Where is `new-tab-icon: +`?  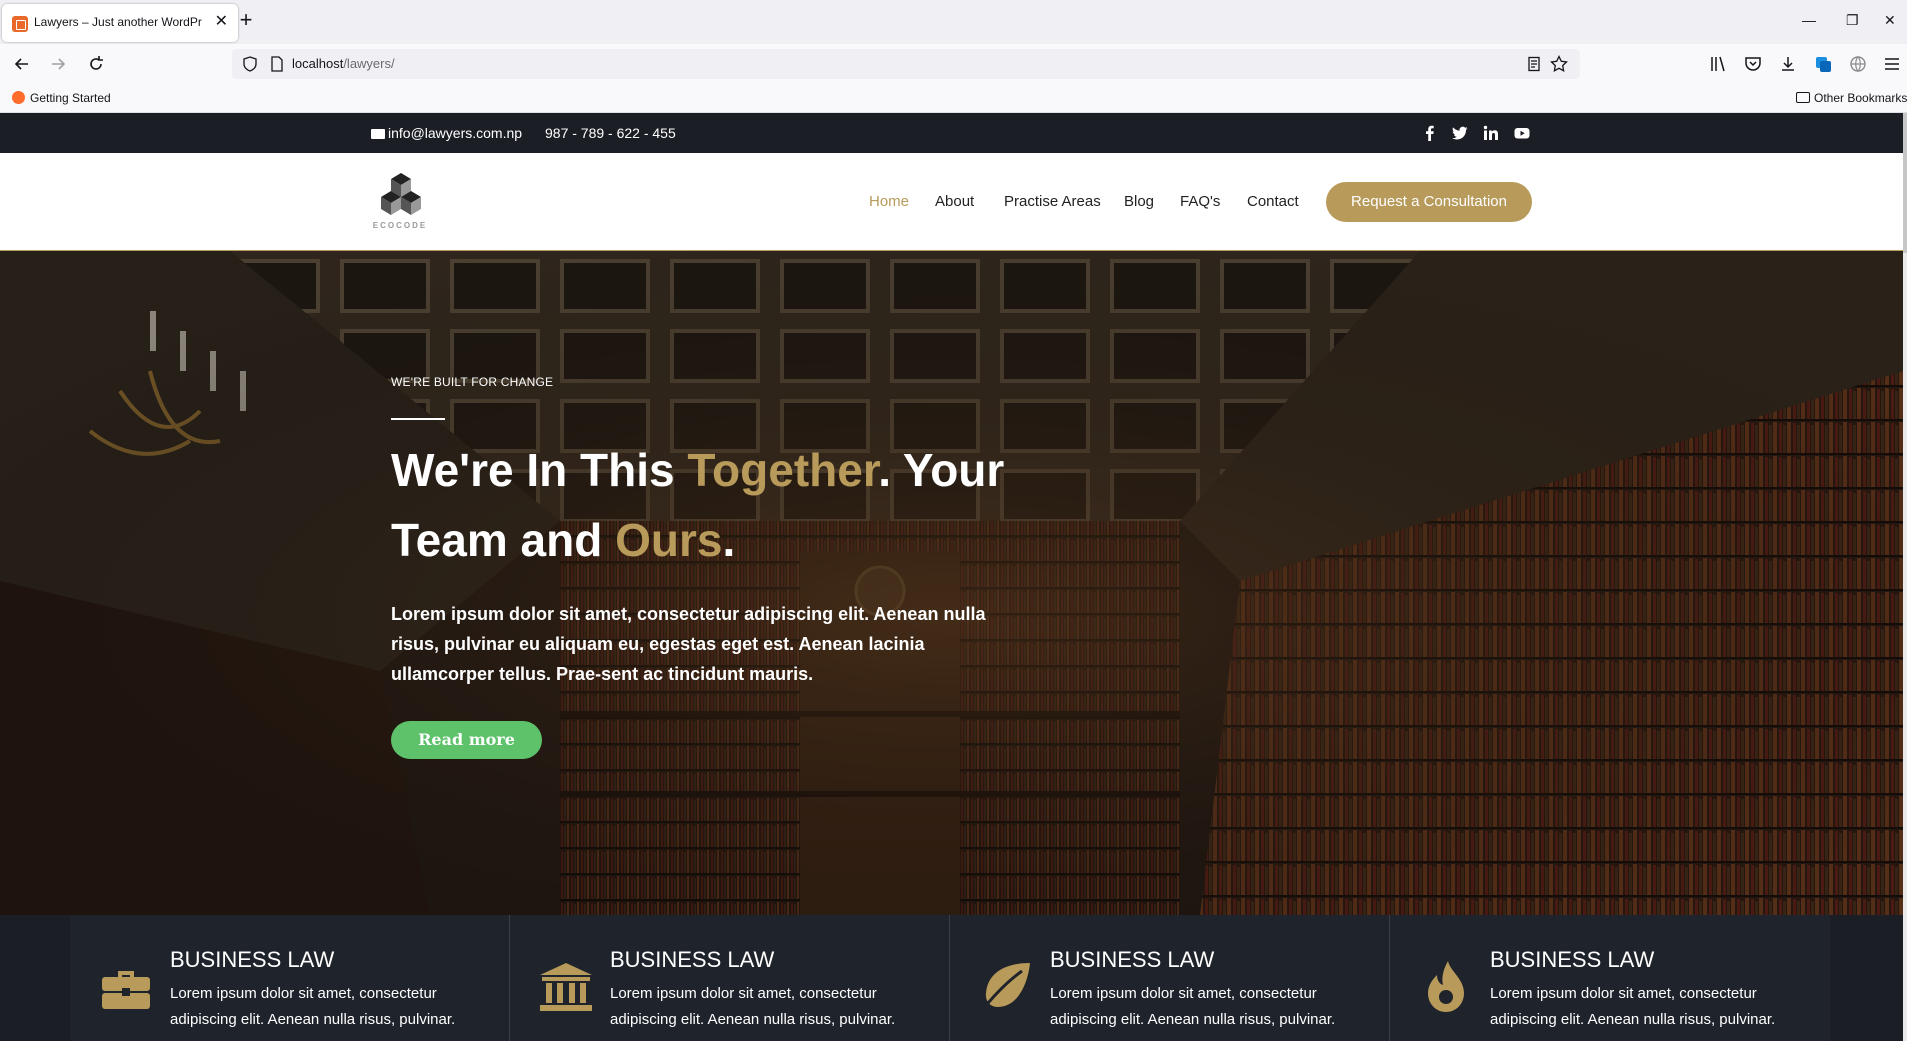 new-tab-icon: + is located at coordinates (246, 20).